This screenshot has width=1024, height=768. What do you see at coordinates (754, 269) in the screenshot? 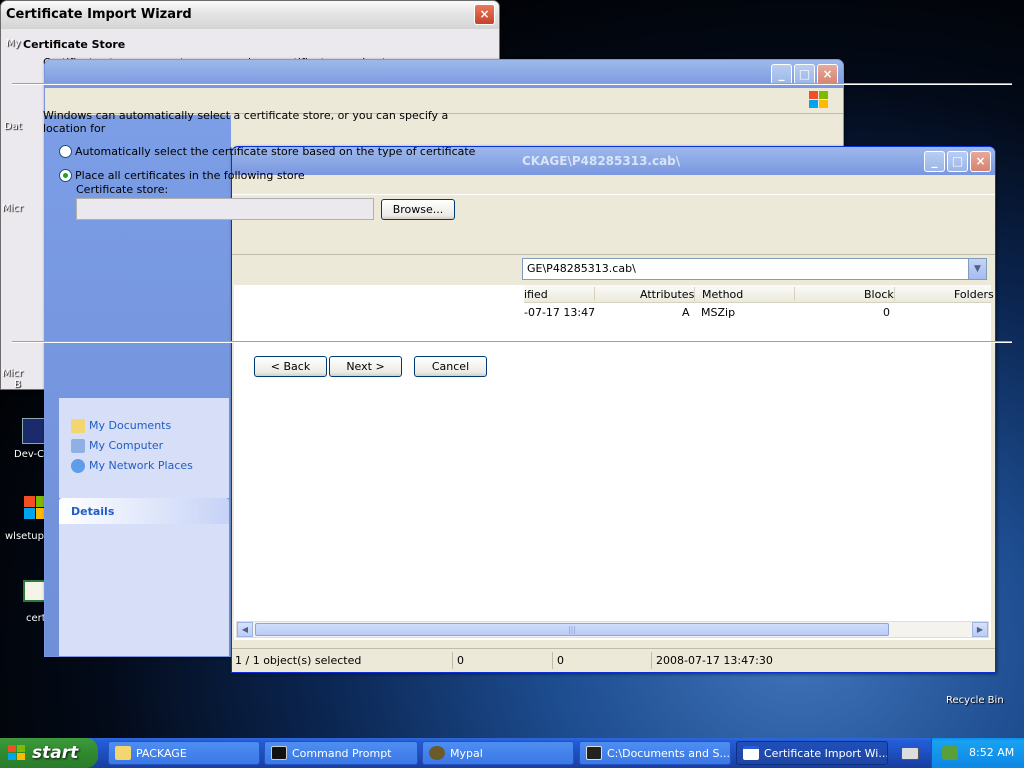
I see `address-bar: GE\P48285313.cab\ ▼` at bounding box center [754, 269].